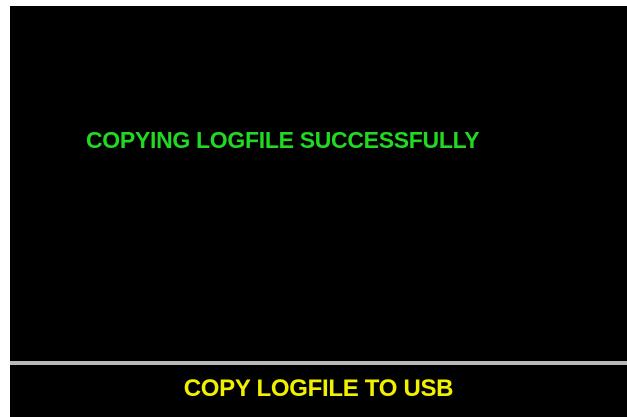  Describe the element at coordinates (318, 388) in the screenshot. I see `screen-title: COPY LOGFILE TO USB` at that location.